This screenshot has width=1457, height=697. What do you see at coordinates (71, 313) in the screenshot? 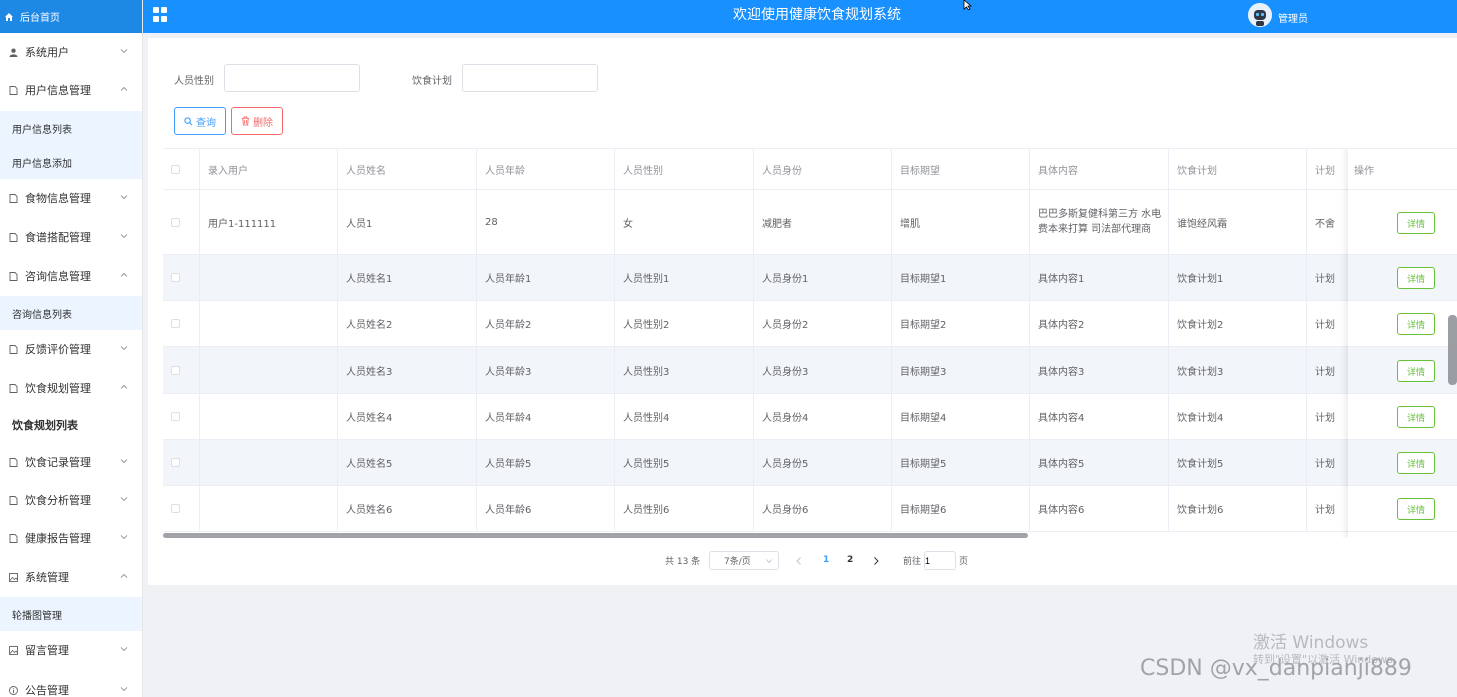
I see `sidebar-subitem-7: 咨询信息列表` at bounding box center [71, 313].